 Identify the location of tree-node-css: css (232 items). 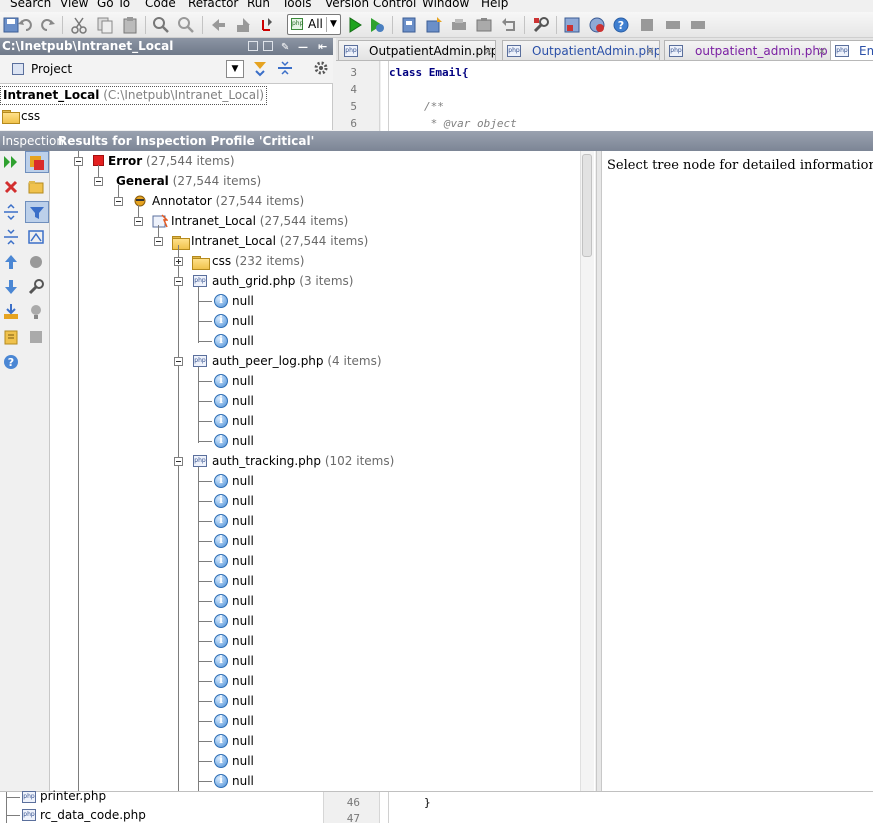
(258, 261).